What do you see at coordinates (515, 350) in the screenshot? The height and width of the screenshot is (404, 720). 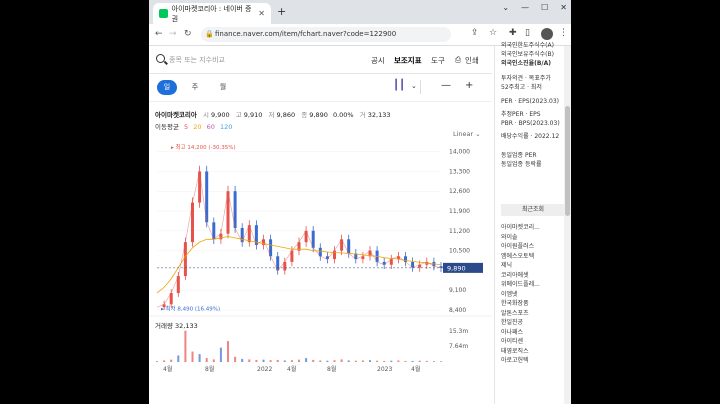 I see `recent-stock-item: 태영로직스` at bounding box center [515, 350].